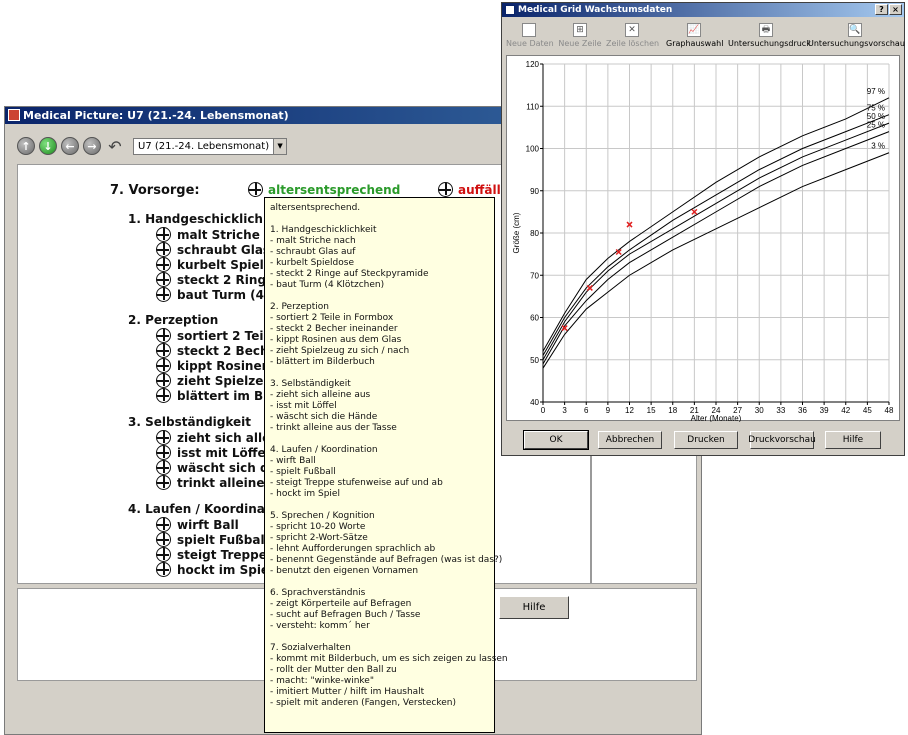  Describe the element at coordinates (629, 410) in the screenshot. I see `x-tick-label: 12` at that location.